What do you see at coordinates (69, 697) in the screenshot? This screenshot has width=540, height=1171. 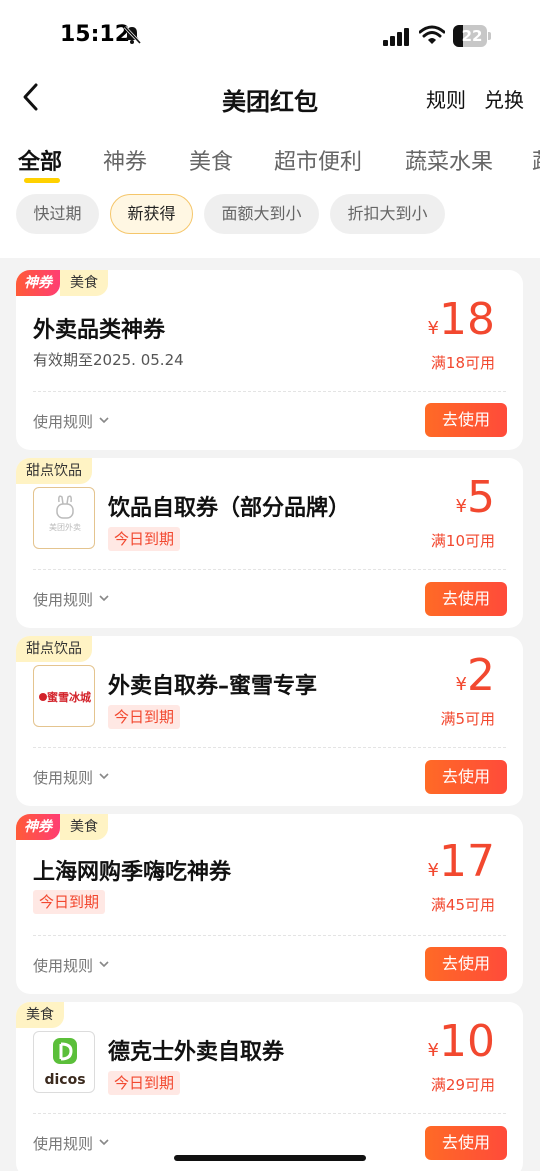 I see `logo-text: 蜜雪冰城` at bounding box center [69, 697].